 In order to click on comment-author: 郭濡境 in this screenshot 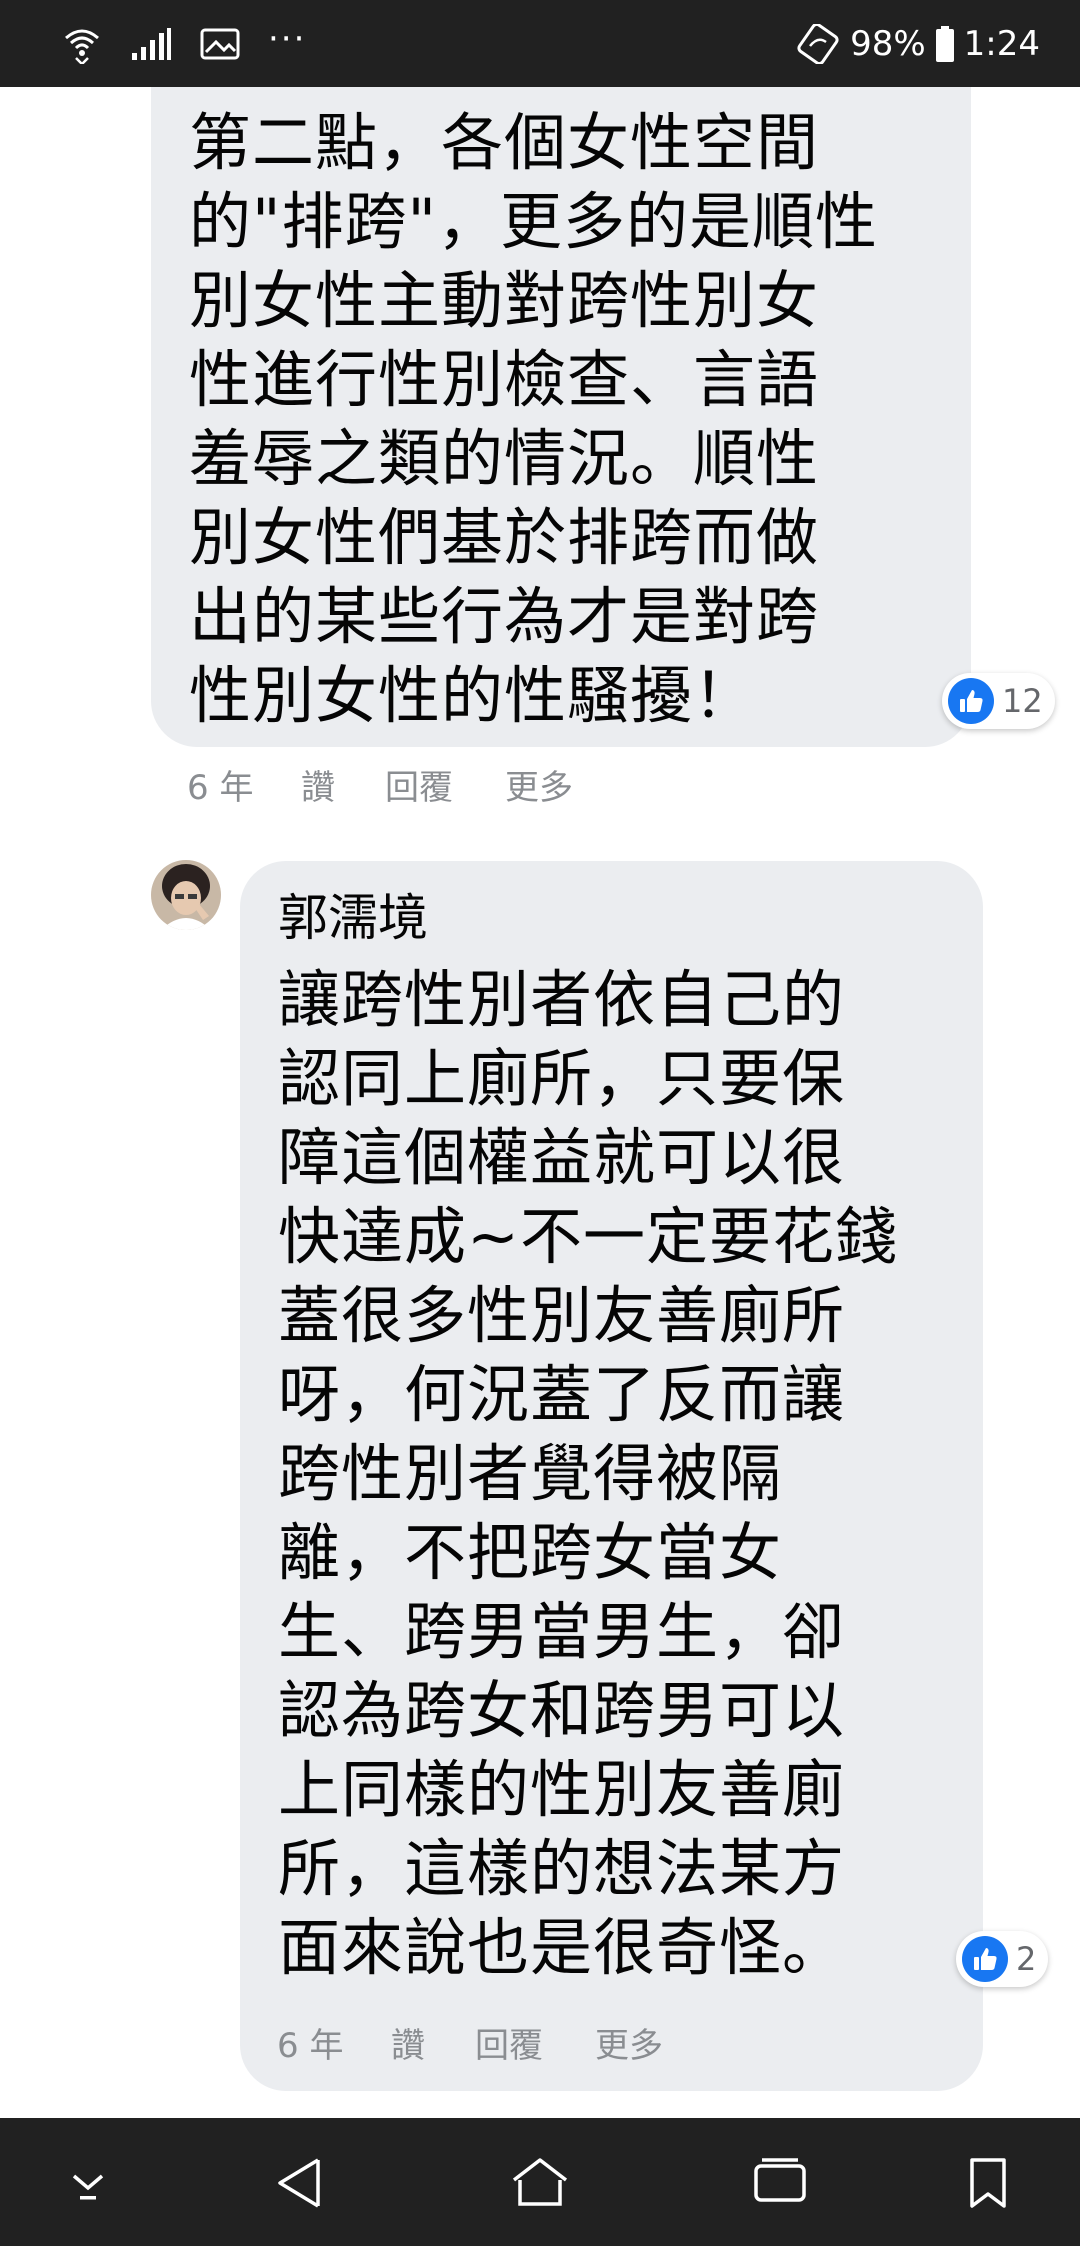, I will do `click(353, 918)`.